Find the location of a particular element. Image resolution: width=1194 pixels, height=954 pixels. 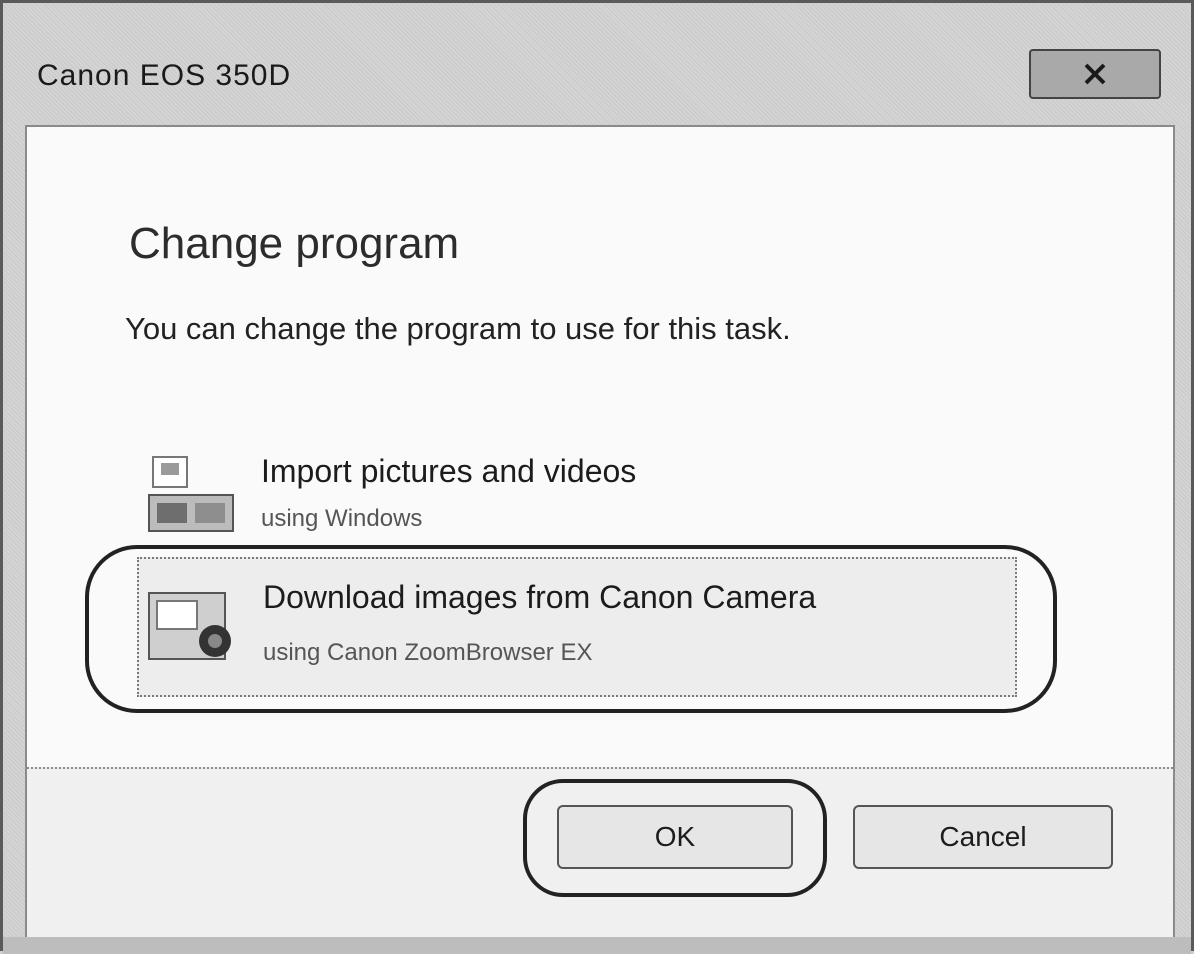

cancel-button: Cancel is located at coordinates (983, 837).